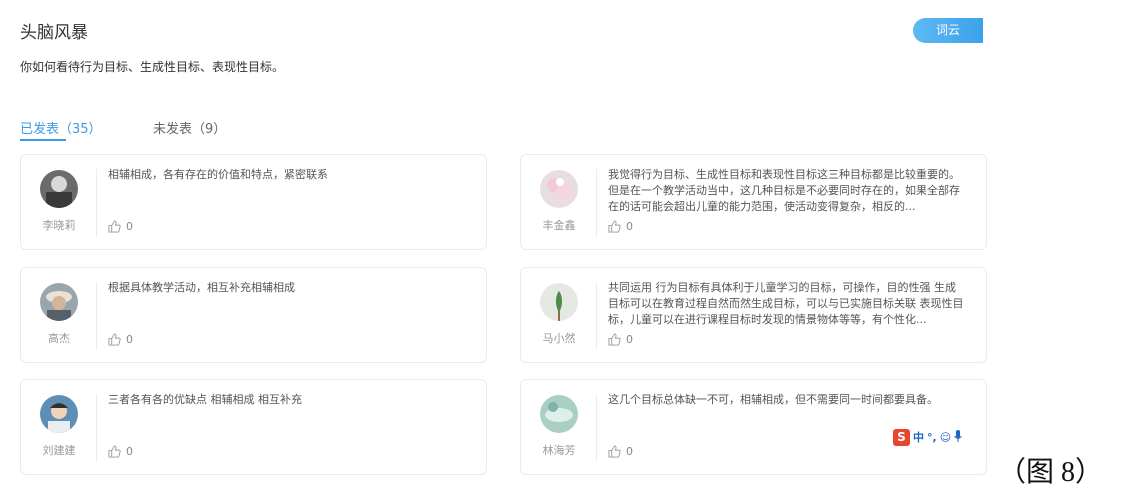 The image size is (1121, 498). Describe the element at coordinates (945, 437) in the screenshot. I see `smiley-icon: ☺` at that location.